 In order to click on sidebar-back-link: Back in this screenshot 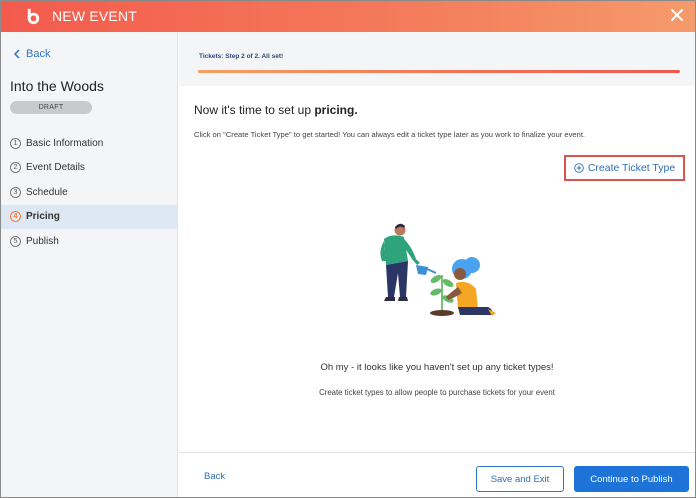, I will do `click(31, 54)`.